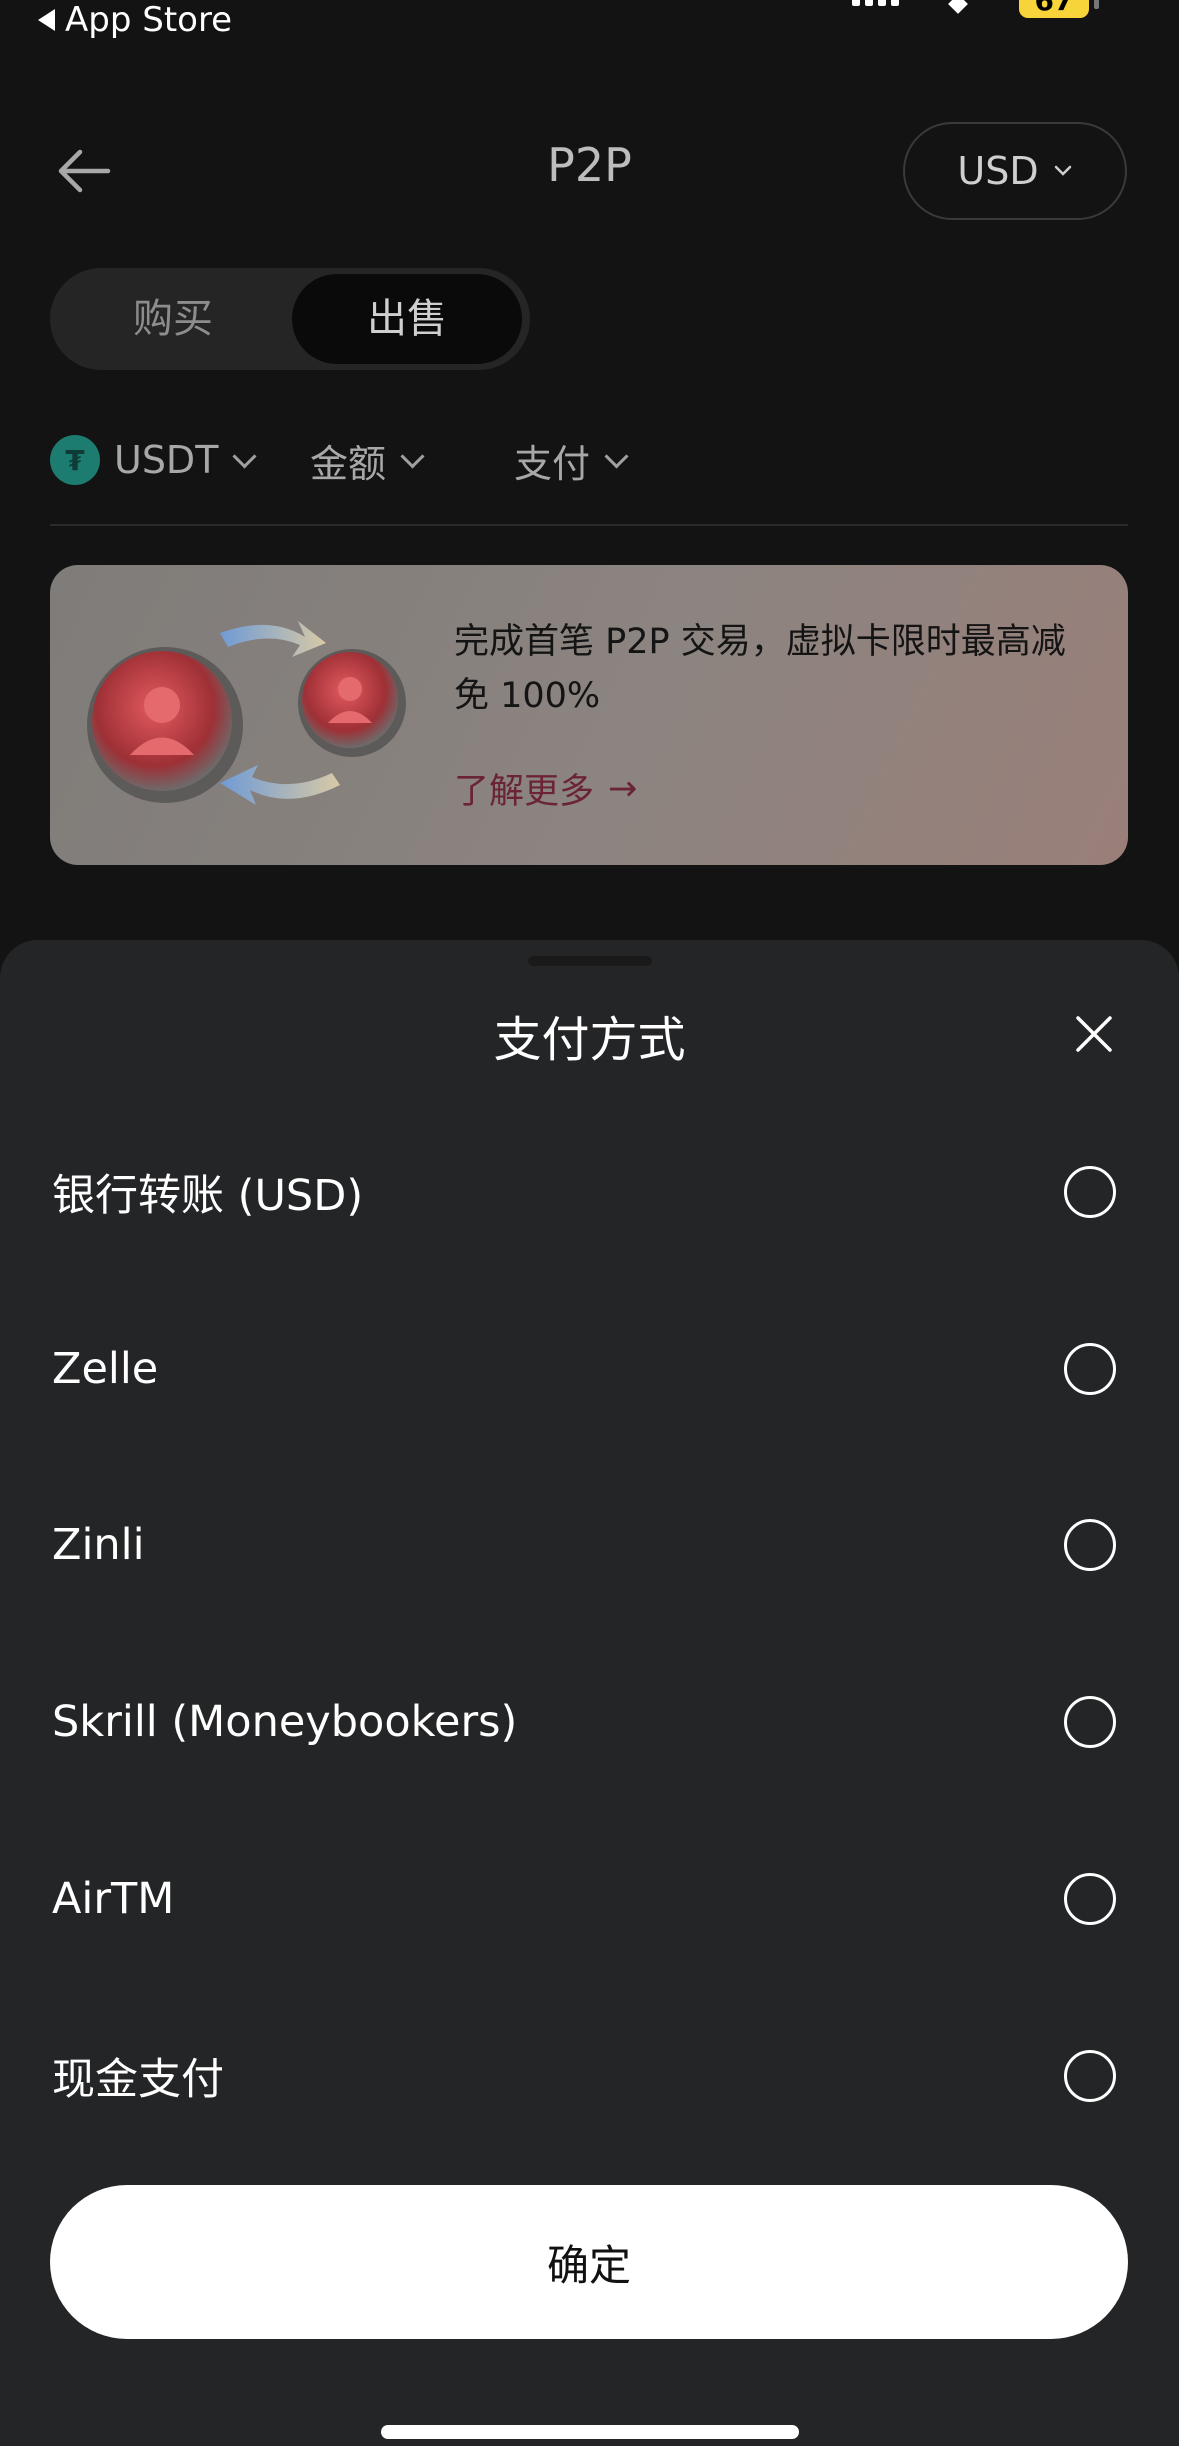  What do you see at coordinates (589, 2262) in the screenshot?
I see `confirm-button: 确定` at bounding box center [589, 2262].